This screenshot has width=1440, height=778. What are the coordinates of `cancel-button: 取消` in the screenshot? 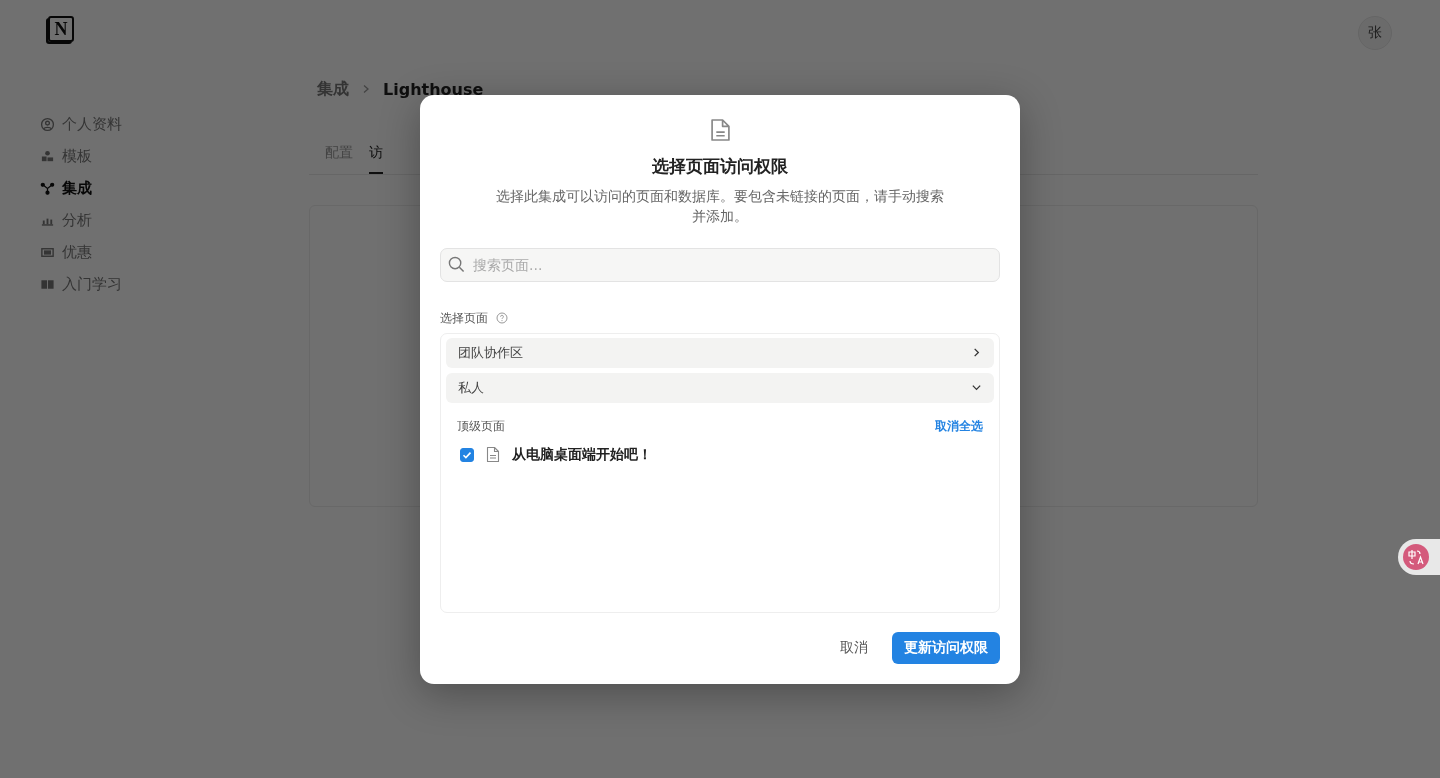 It's located at (854, 647).